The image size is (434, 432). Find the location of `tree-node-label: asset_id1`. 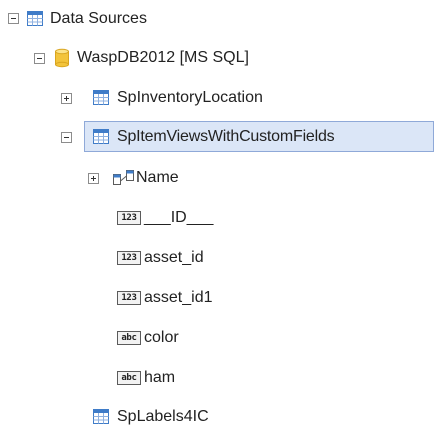

tree-node-label: asset_id1 is located at coordinates (178, 297).